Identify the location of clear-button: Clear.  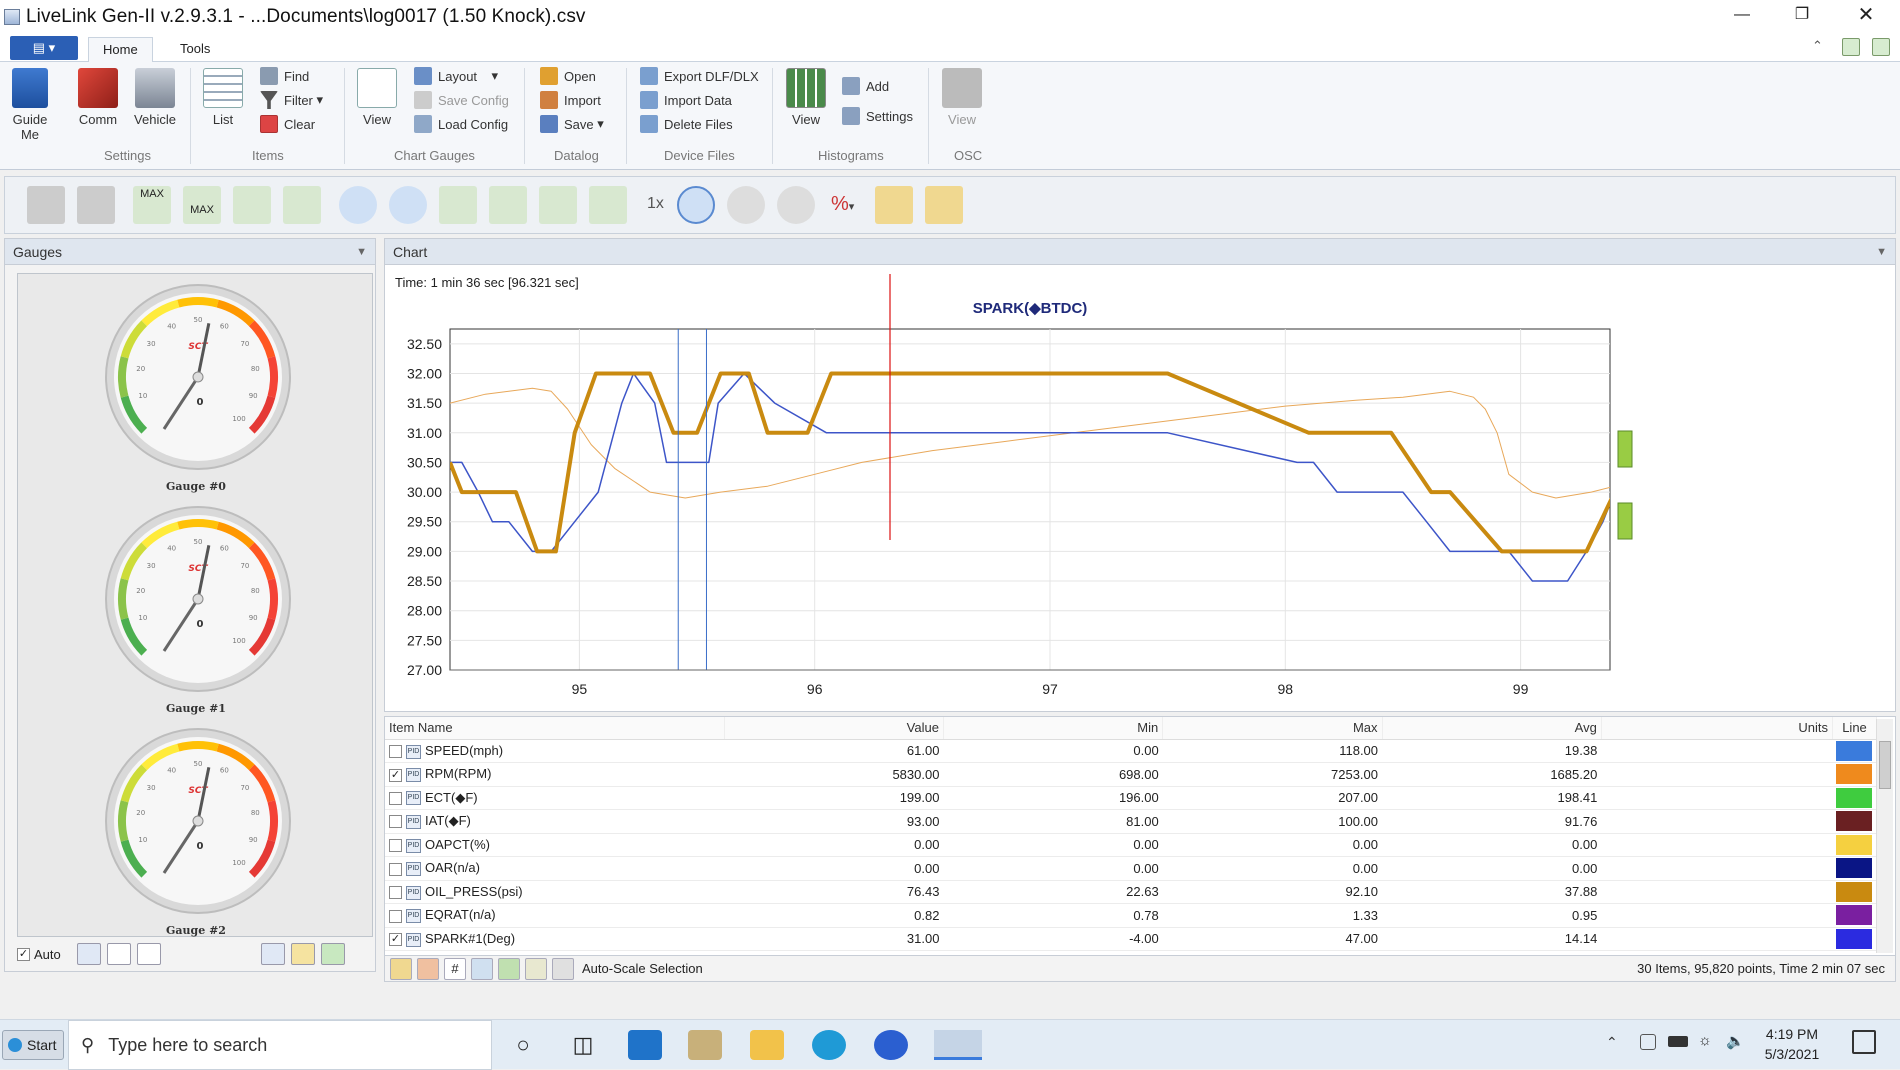
(287, 124).